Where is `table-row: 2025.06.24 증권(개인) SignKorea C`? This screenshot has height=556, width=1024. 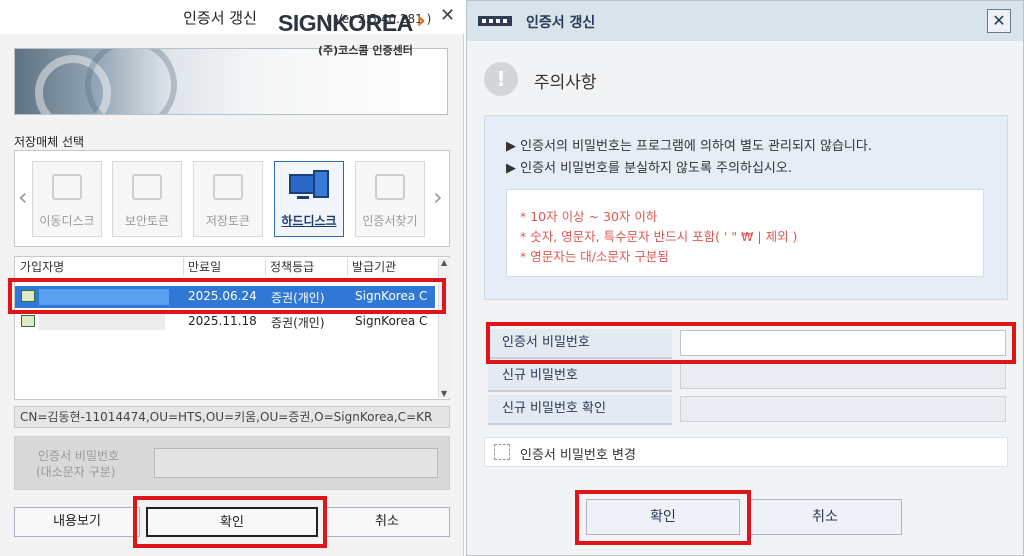
table-row: 2025.06.24 증권(개인) SignKorea C is located at coordinates (225, 297).